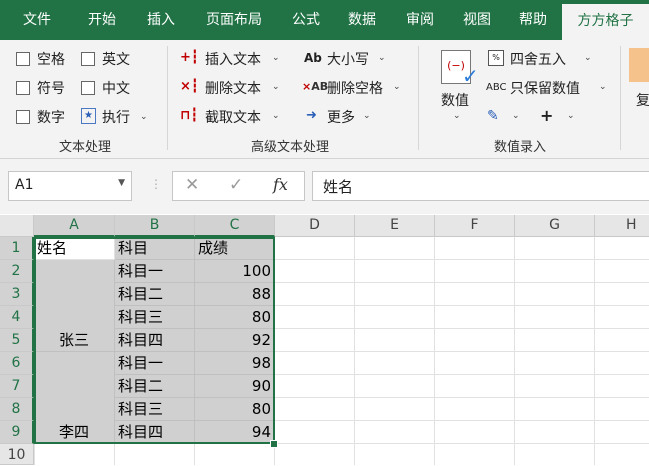 This screenshot has width=649, height=466. What do you see at coordinates (280, 184) in the screenshot?
I see `function-icon: fx` at bounding box center [280, 184].